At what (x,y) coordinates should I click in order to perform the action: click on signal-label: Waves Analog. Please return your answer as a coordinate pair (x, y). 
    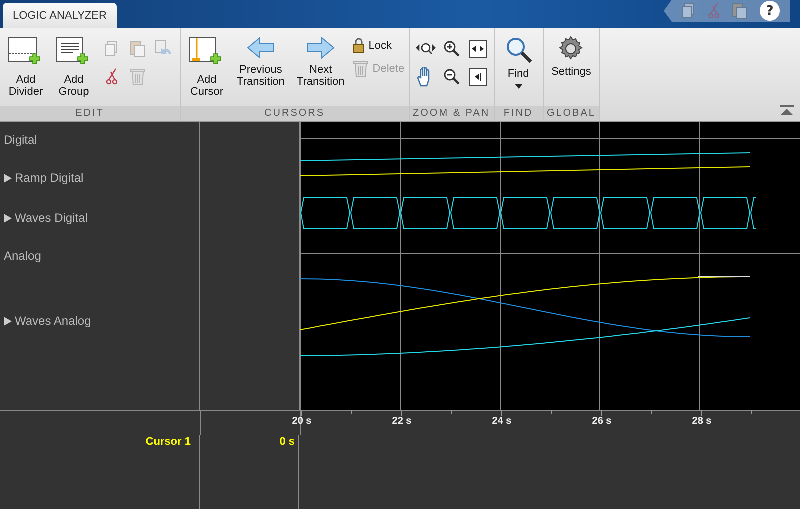
    Looking at the image, I should click on (48, 321).